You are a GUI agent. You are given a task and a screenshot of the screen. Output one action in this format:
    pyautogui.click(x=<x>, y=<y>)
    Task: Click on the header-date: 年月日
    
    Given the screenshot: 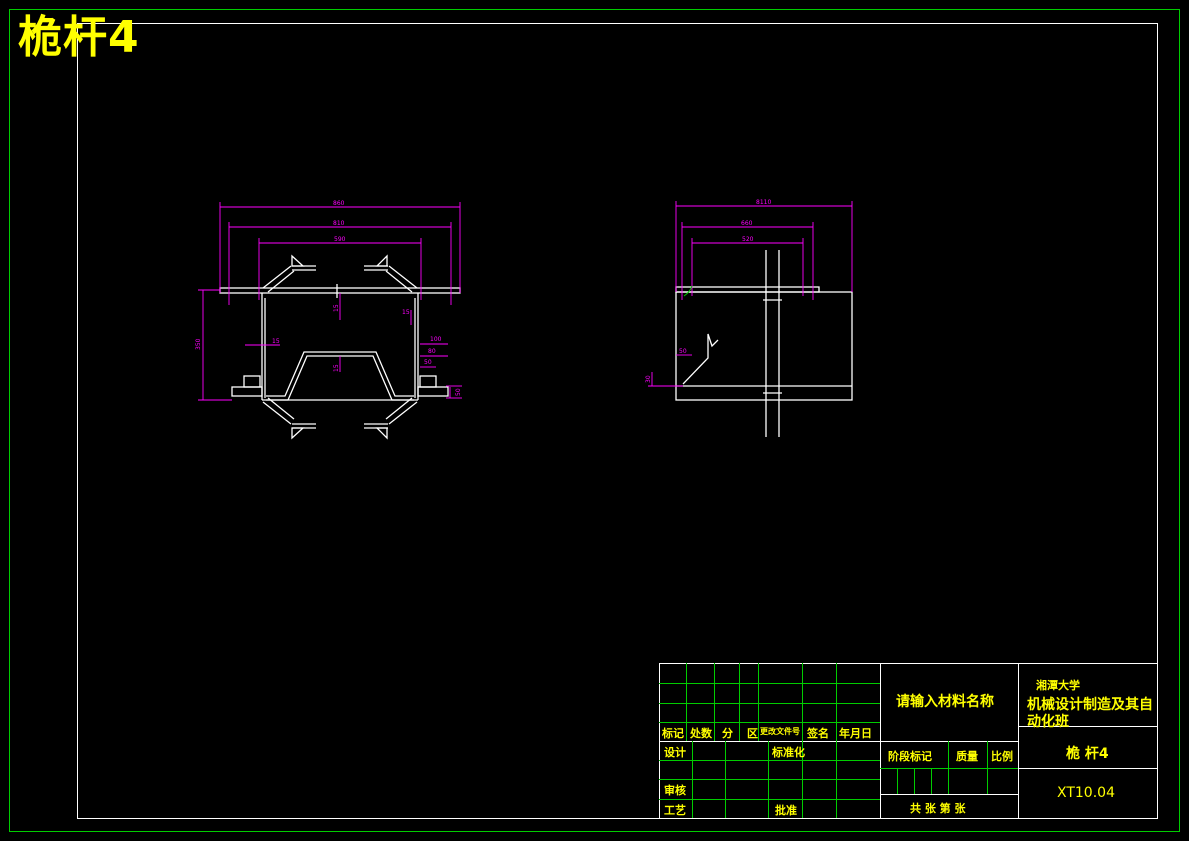 What is the action you would take?
    pyautogui.click(x=855, y=733)
    